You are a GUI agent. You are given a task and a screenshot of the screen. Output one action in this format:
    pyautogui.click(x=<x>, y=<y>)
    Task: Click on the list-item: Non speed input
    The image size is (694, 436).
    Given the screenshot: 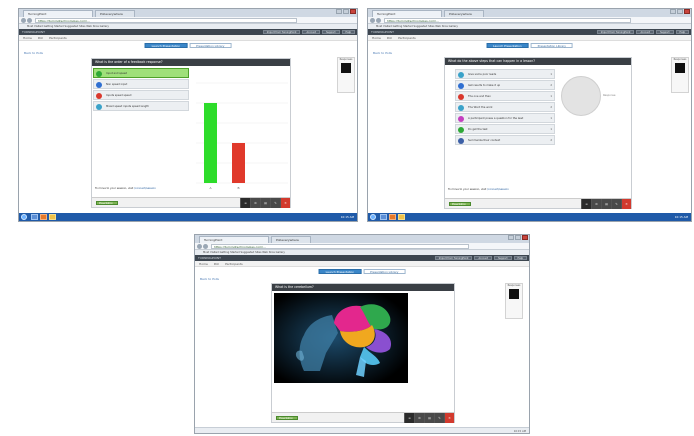 What is the action you would take?
    pyautogui.click(x=141, y=84)
    